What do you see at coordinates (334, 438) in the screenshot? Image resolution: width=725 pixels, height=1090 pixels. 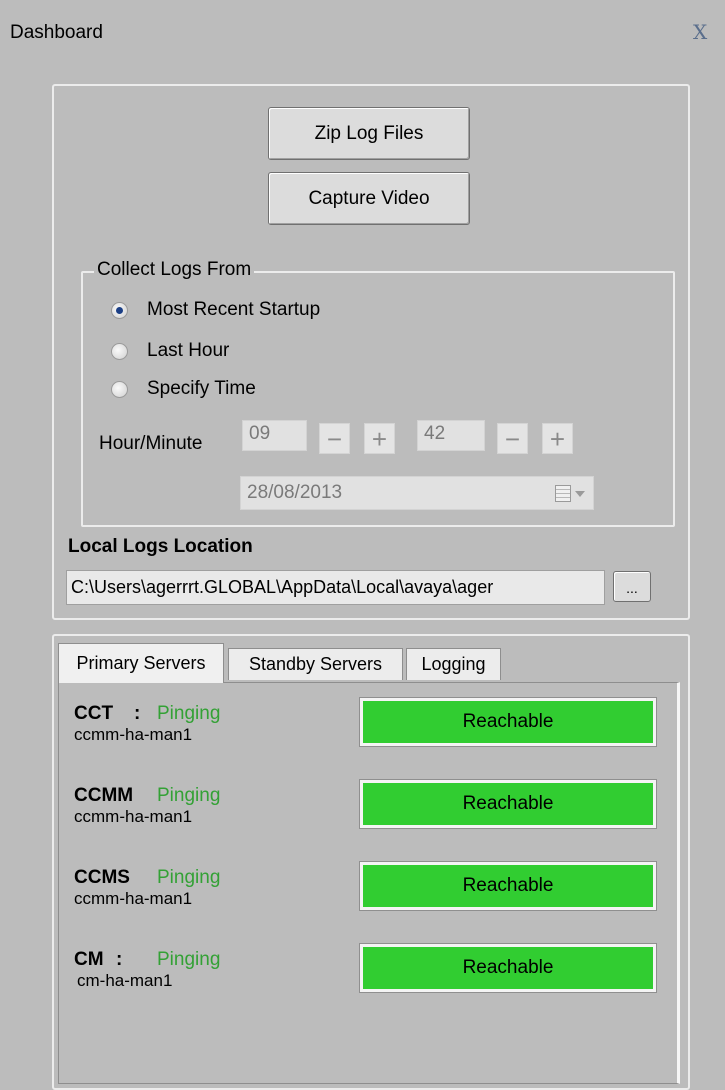 I see `hour-decrement-button: −` at bounding box center [334, 438].